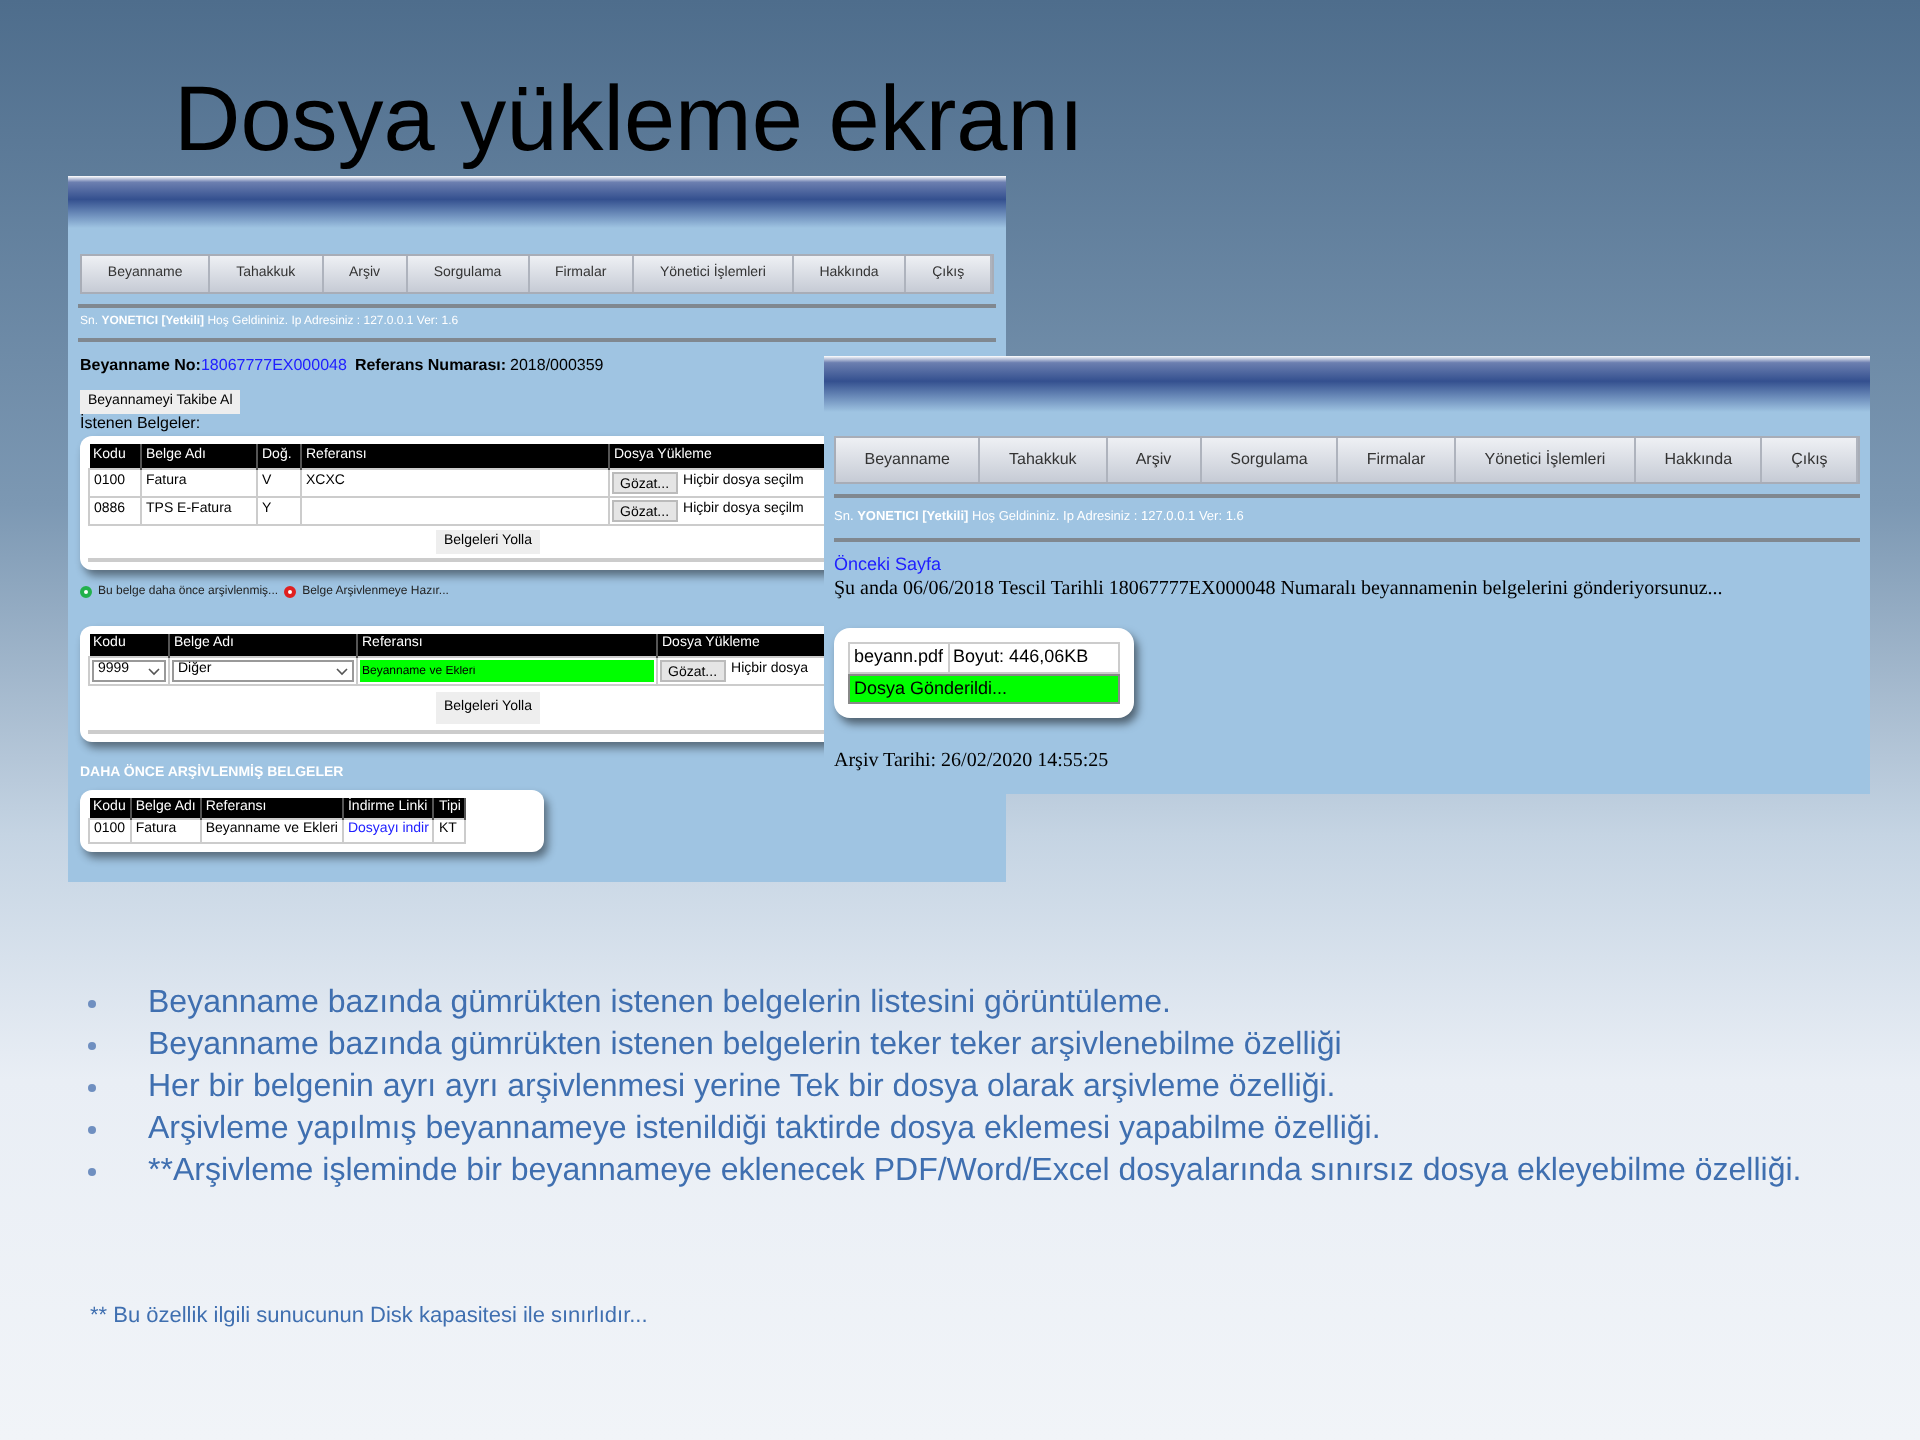 The image size is (1920, 1440). Describe the element at coordinates (900, 658) in the screenshot. I see `file-name: beyann.pdf` at that location.